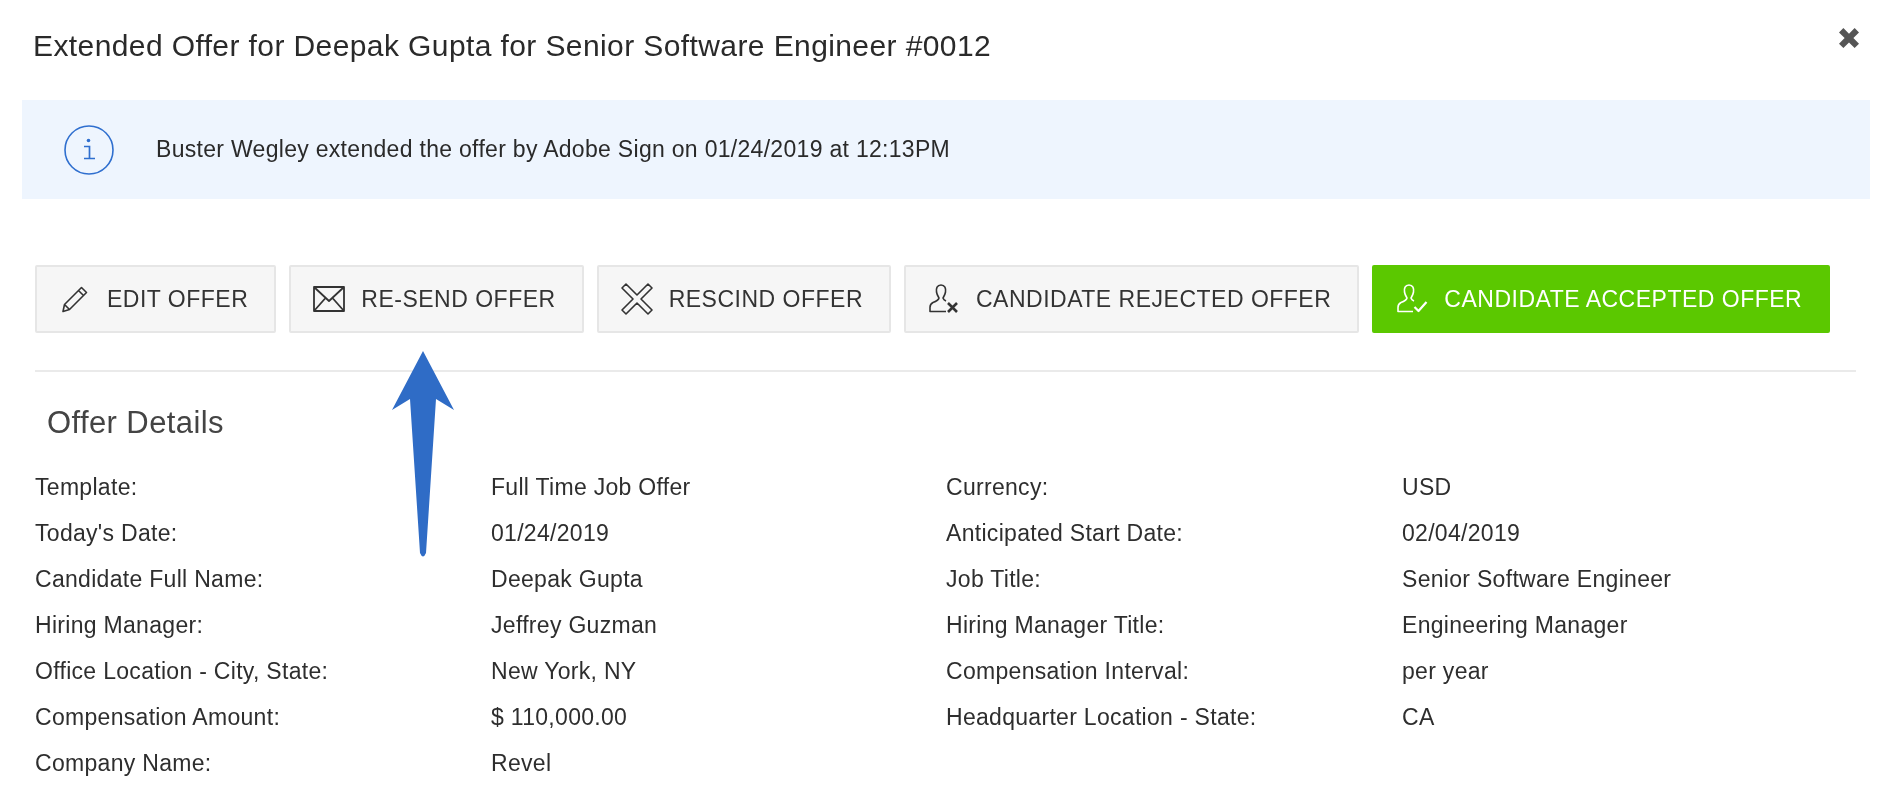  What do you see at coordinates (1418, 717) in the screenshot?
I see `field-value: CA` at bounding box center [1418, 717].